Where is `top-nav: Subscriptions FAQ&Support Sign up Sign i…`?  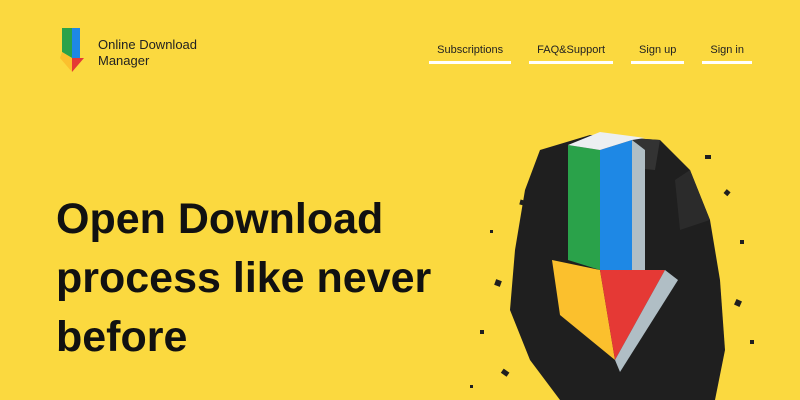
top-nav: Subscriptions FAQ&Support Sign up Sign i… is located at coordinates (590, 54).